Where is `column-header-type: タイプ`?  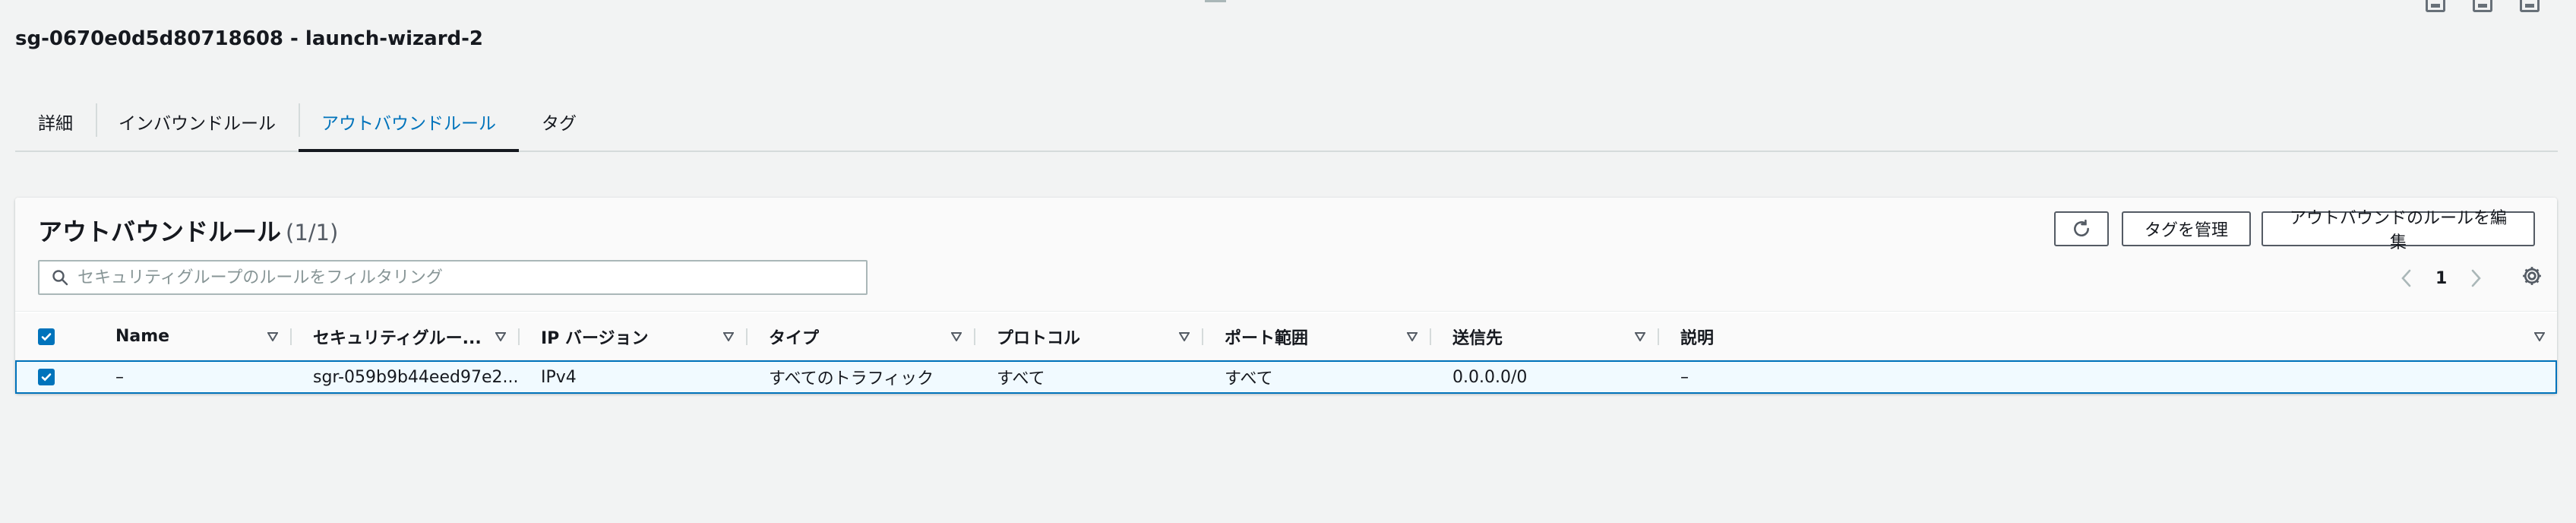
column-header-type: タイプ is located at coordinates (860, 336).